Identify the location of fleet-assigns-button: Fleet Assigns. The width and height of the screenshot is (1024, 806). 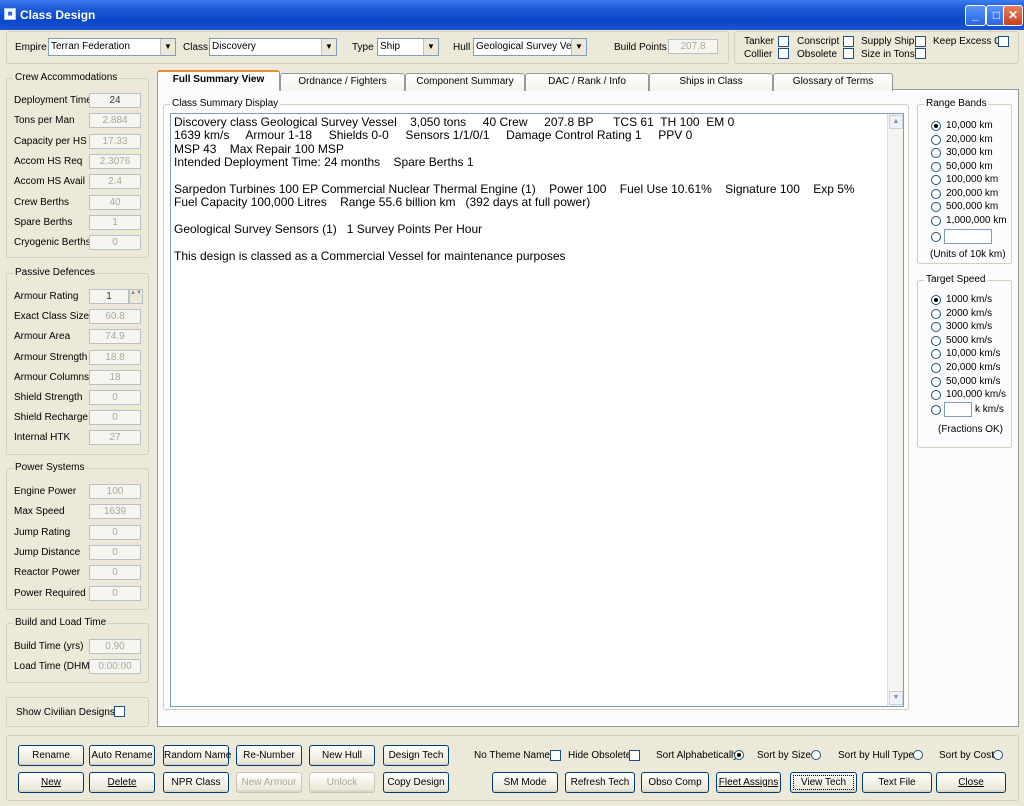
(748, 782).